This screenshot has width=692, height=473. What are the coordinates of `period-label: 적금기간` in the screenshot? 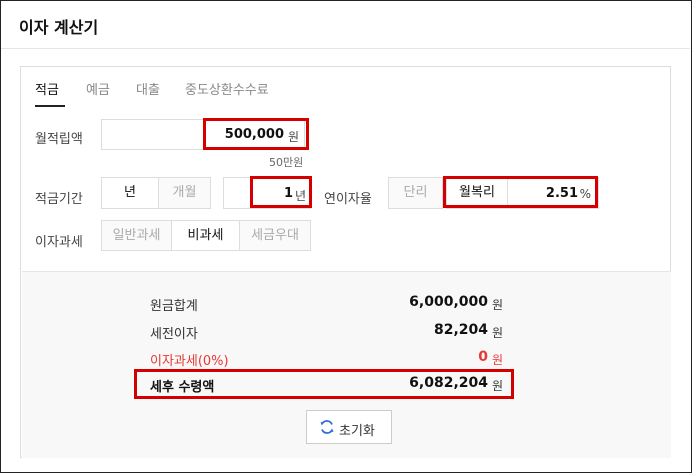 It's located at (59, 199).